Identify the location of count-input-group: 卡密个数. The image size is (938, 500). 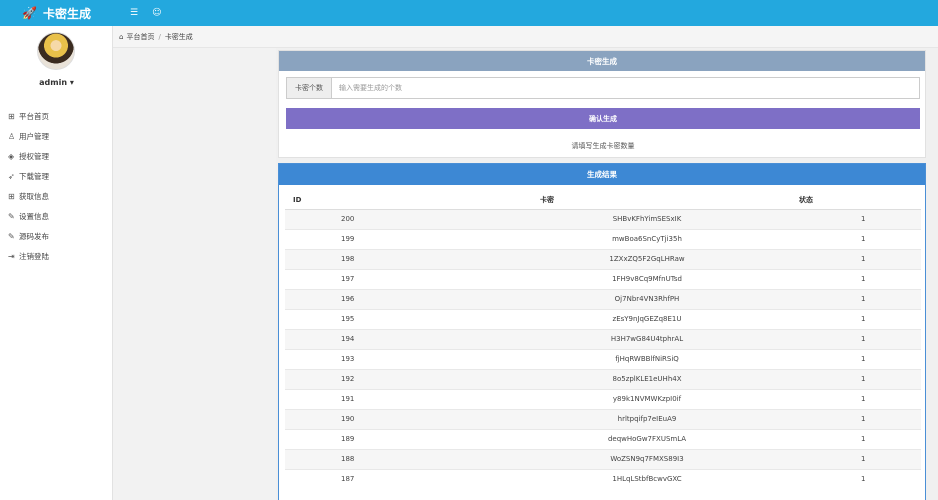
(603, 88).